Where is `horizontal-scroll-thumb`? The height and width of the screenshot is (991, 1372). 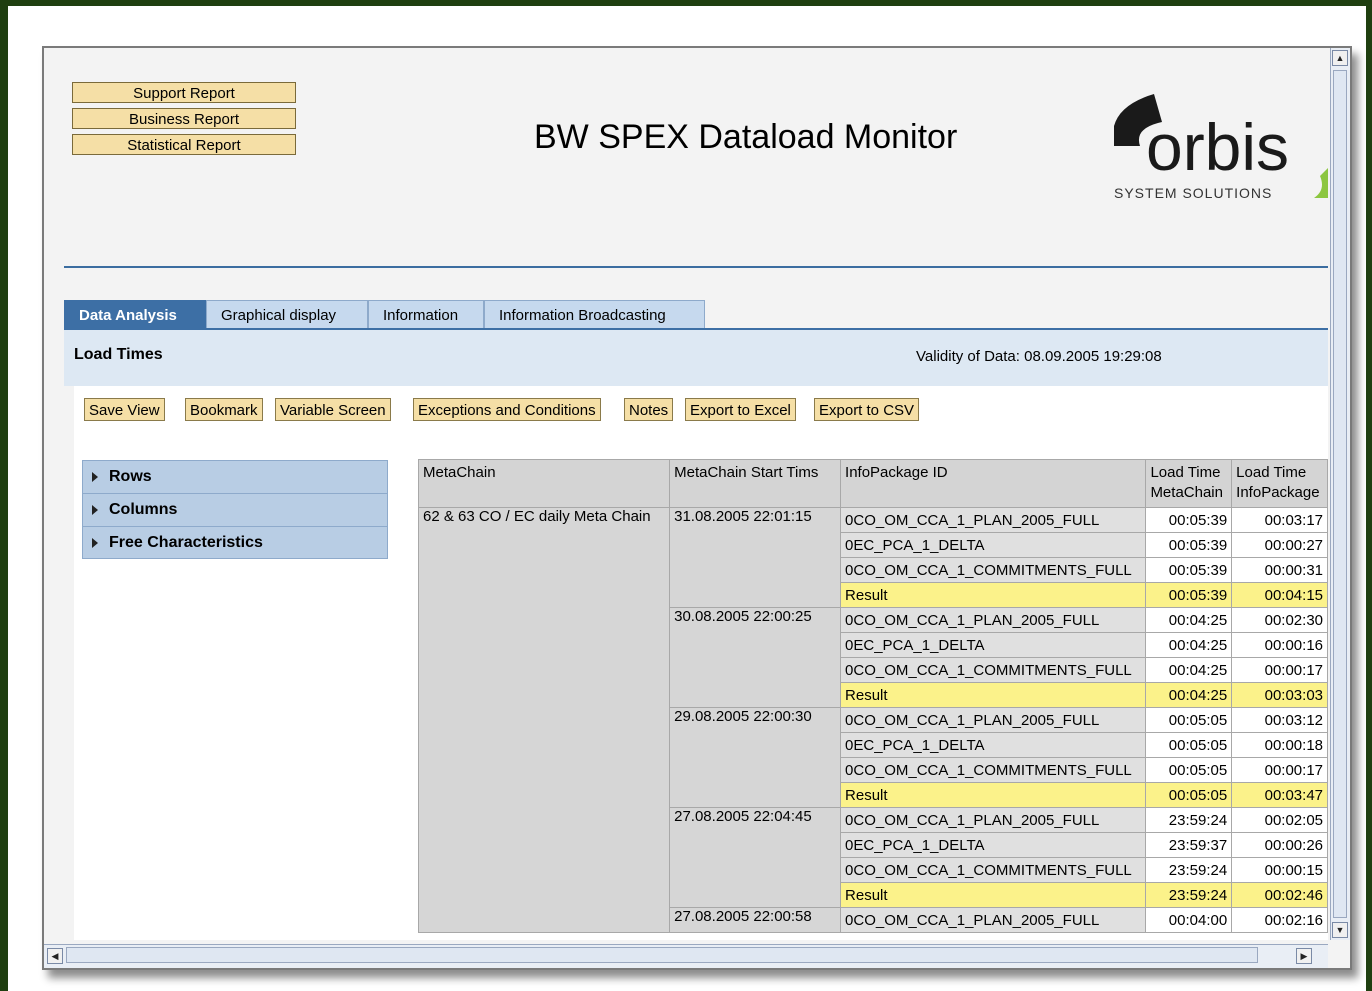
horizontal-scroll-thumb is located at coordinates (662, 955).